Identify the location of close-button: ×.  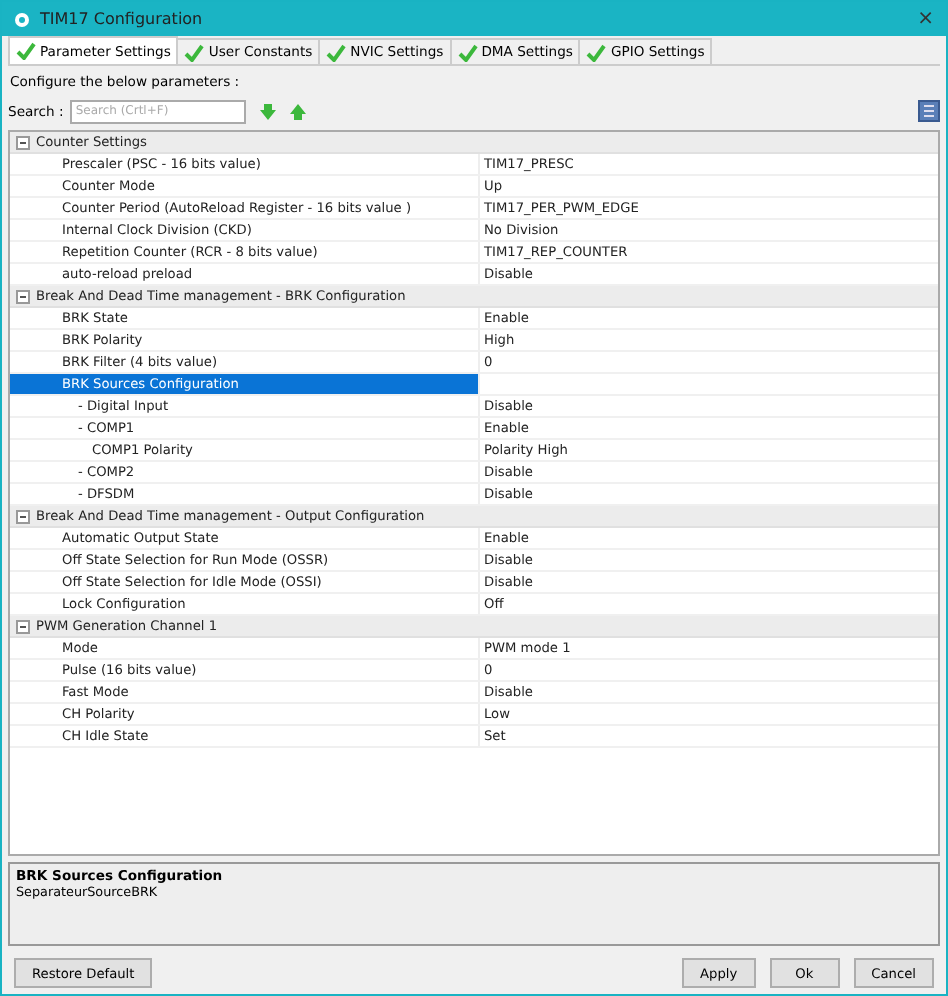
(925, 19).